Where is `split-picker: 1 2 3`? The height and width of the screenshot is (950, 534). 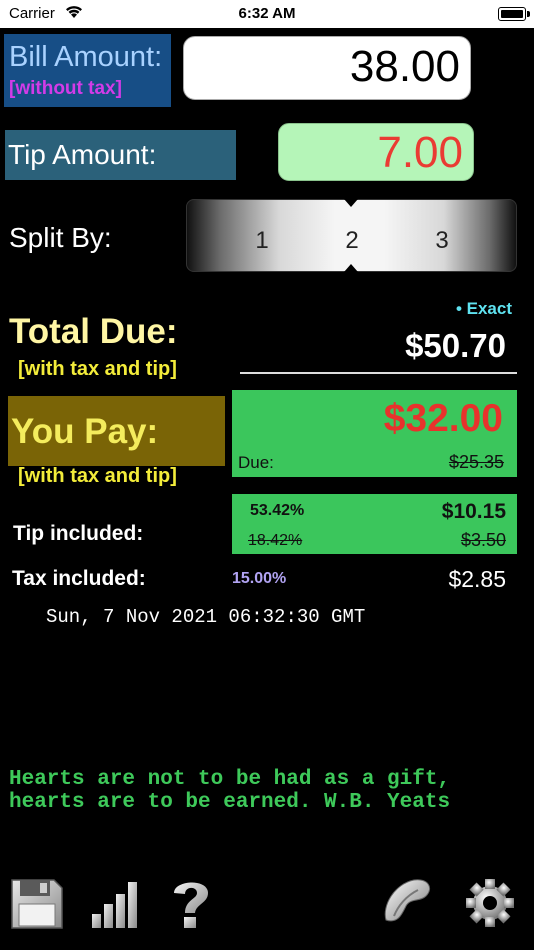
split-picker: 1 2 3 is located at coordinates (351, 235).